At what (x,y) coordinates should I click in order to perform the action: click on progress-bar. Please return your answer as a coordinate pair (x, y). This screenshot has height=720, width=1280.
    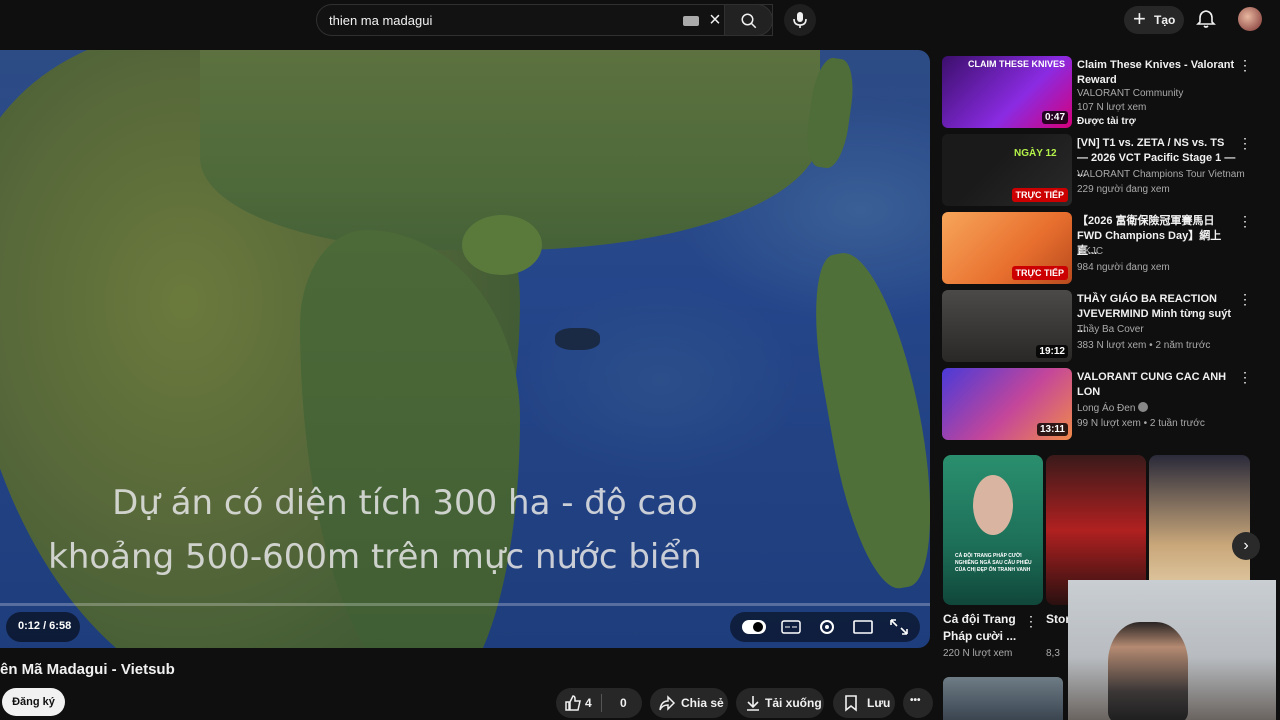
    Looking at the image, I should click on (465, 604).